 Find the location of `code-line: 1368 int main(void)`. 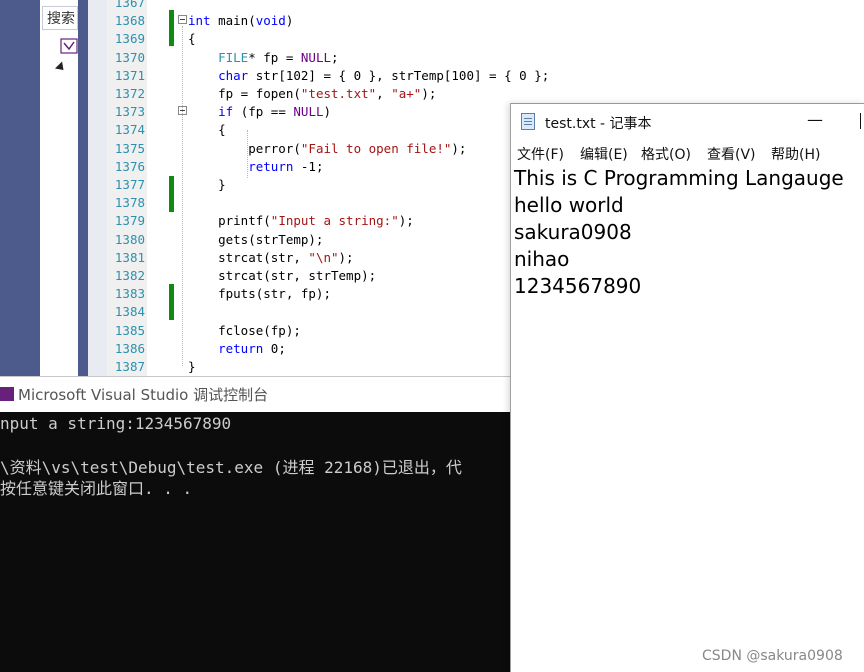

code-line: 1368 int main(void) is located at coordinates (485, 21).